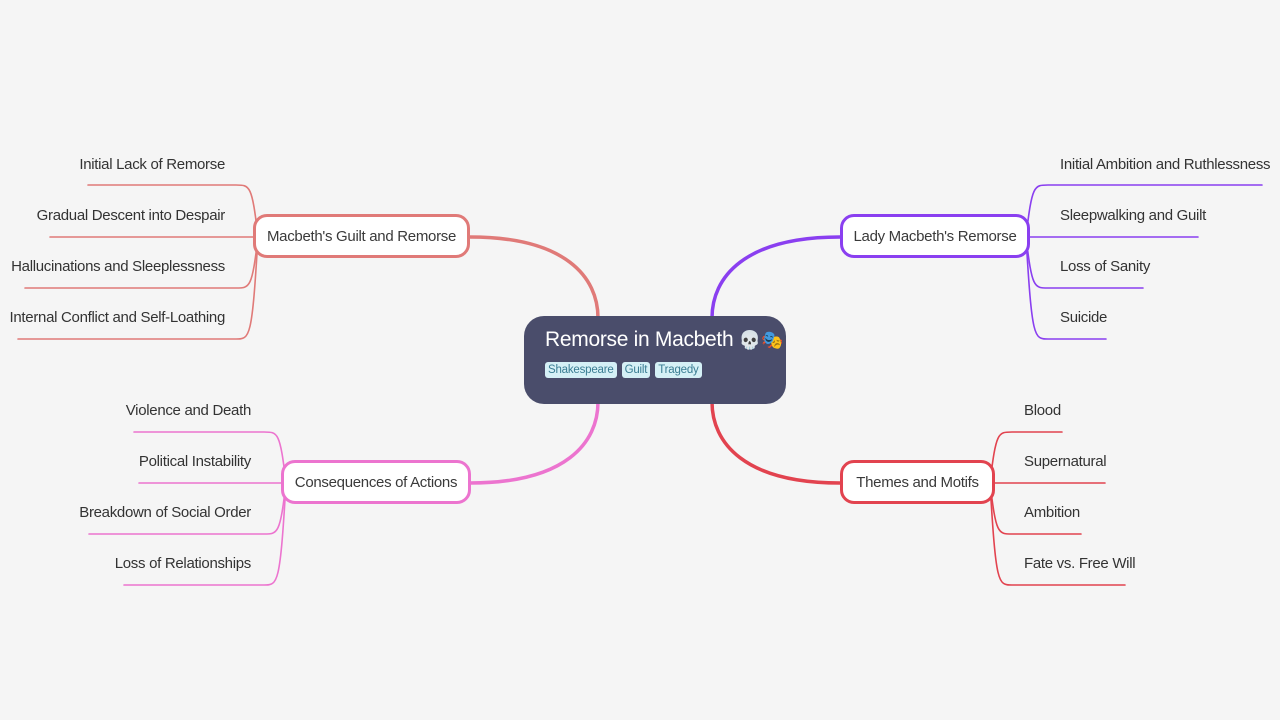  What do you see at coordinates (131, 215) in the screenshot?
I see `leaf-gradual-descent: Gradual Descent into Despair` at bounding box center [131, 215].